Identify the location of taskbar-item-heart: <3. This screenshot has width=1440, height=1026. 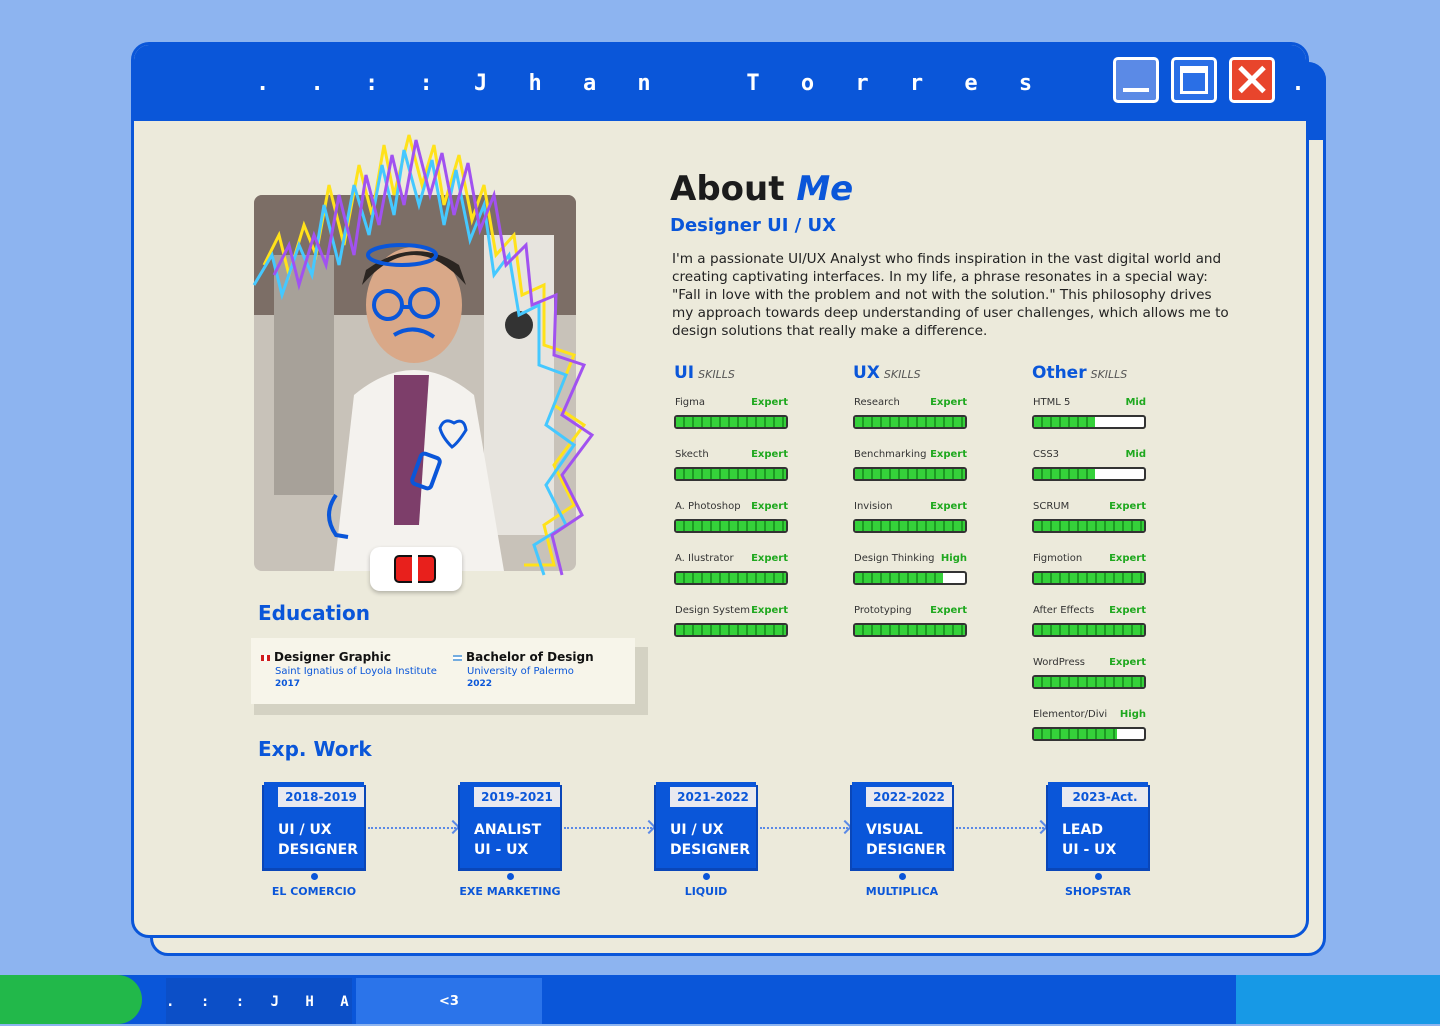
(449, 1001).